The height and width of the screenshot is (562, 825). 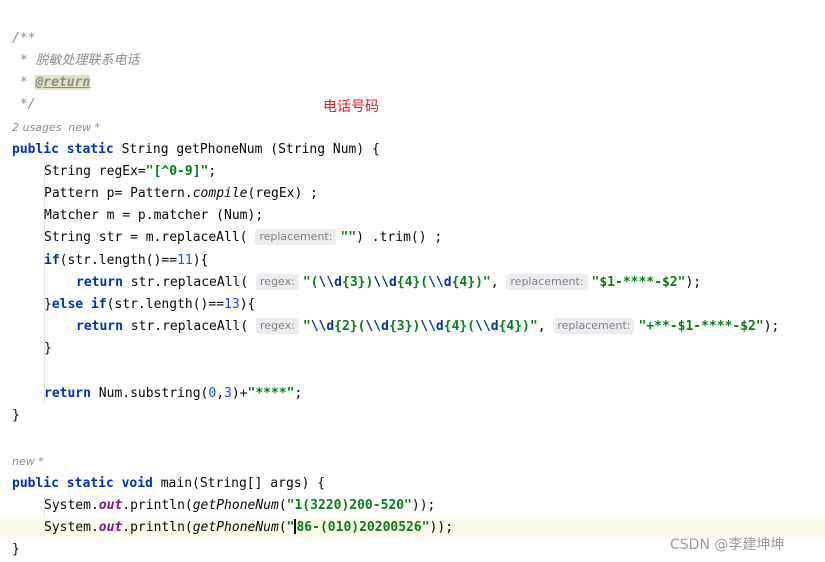 I want to click on code-line-else-if: }else if(str.length()==13){, so click(x=150, y=304).